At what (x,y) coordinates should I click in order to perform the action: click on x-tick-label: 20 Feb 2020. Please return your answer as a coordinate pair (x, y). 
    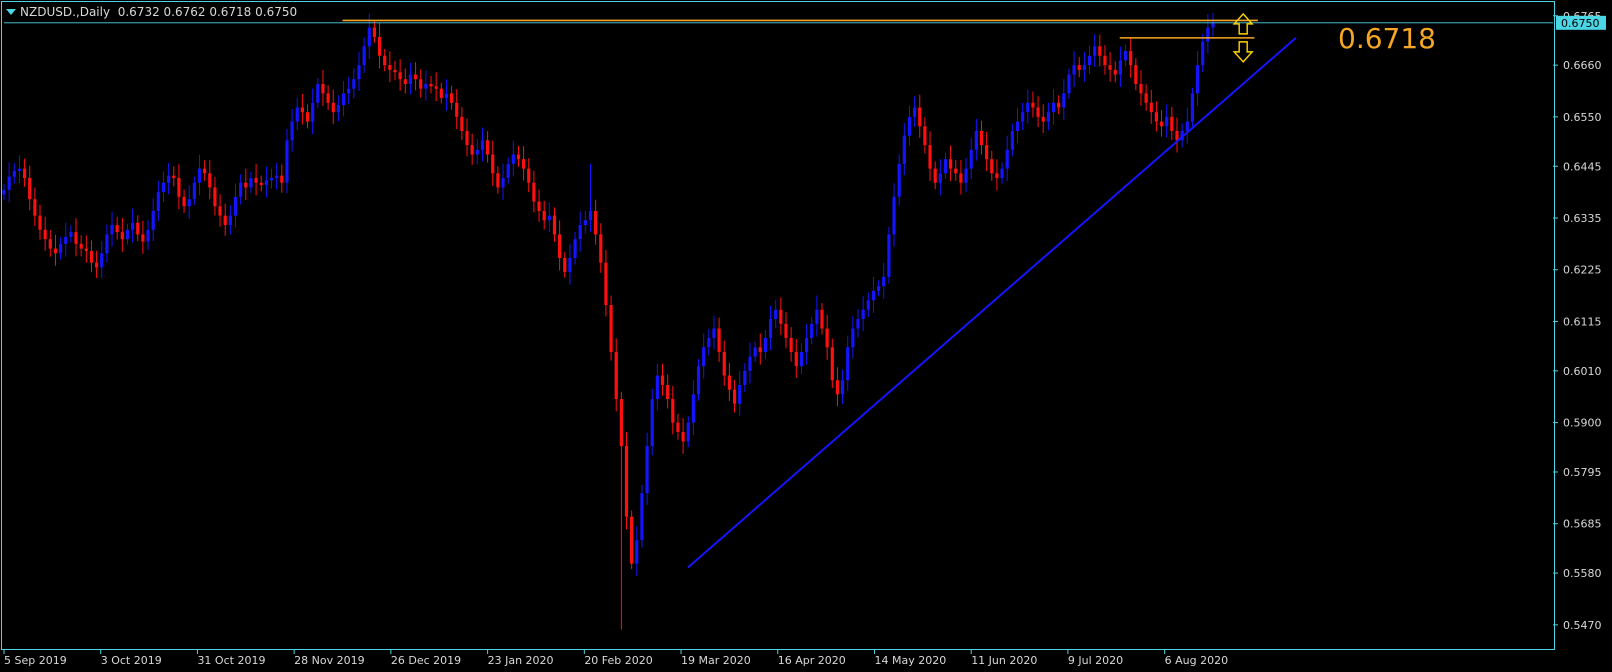
    Looking at the image, I should click on (618, 660).